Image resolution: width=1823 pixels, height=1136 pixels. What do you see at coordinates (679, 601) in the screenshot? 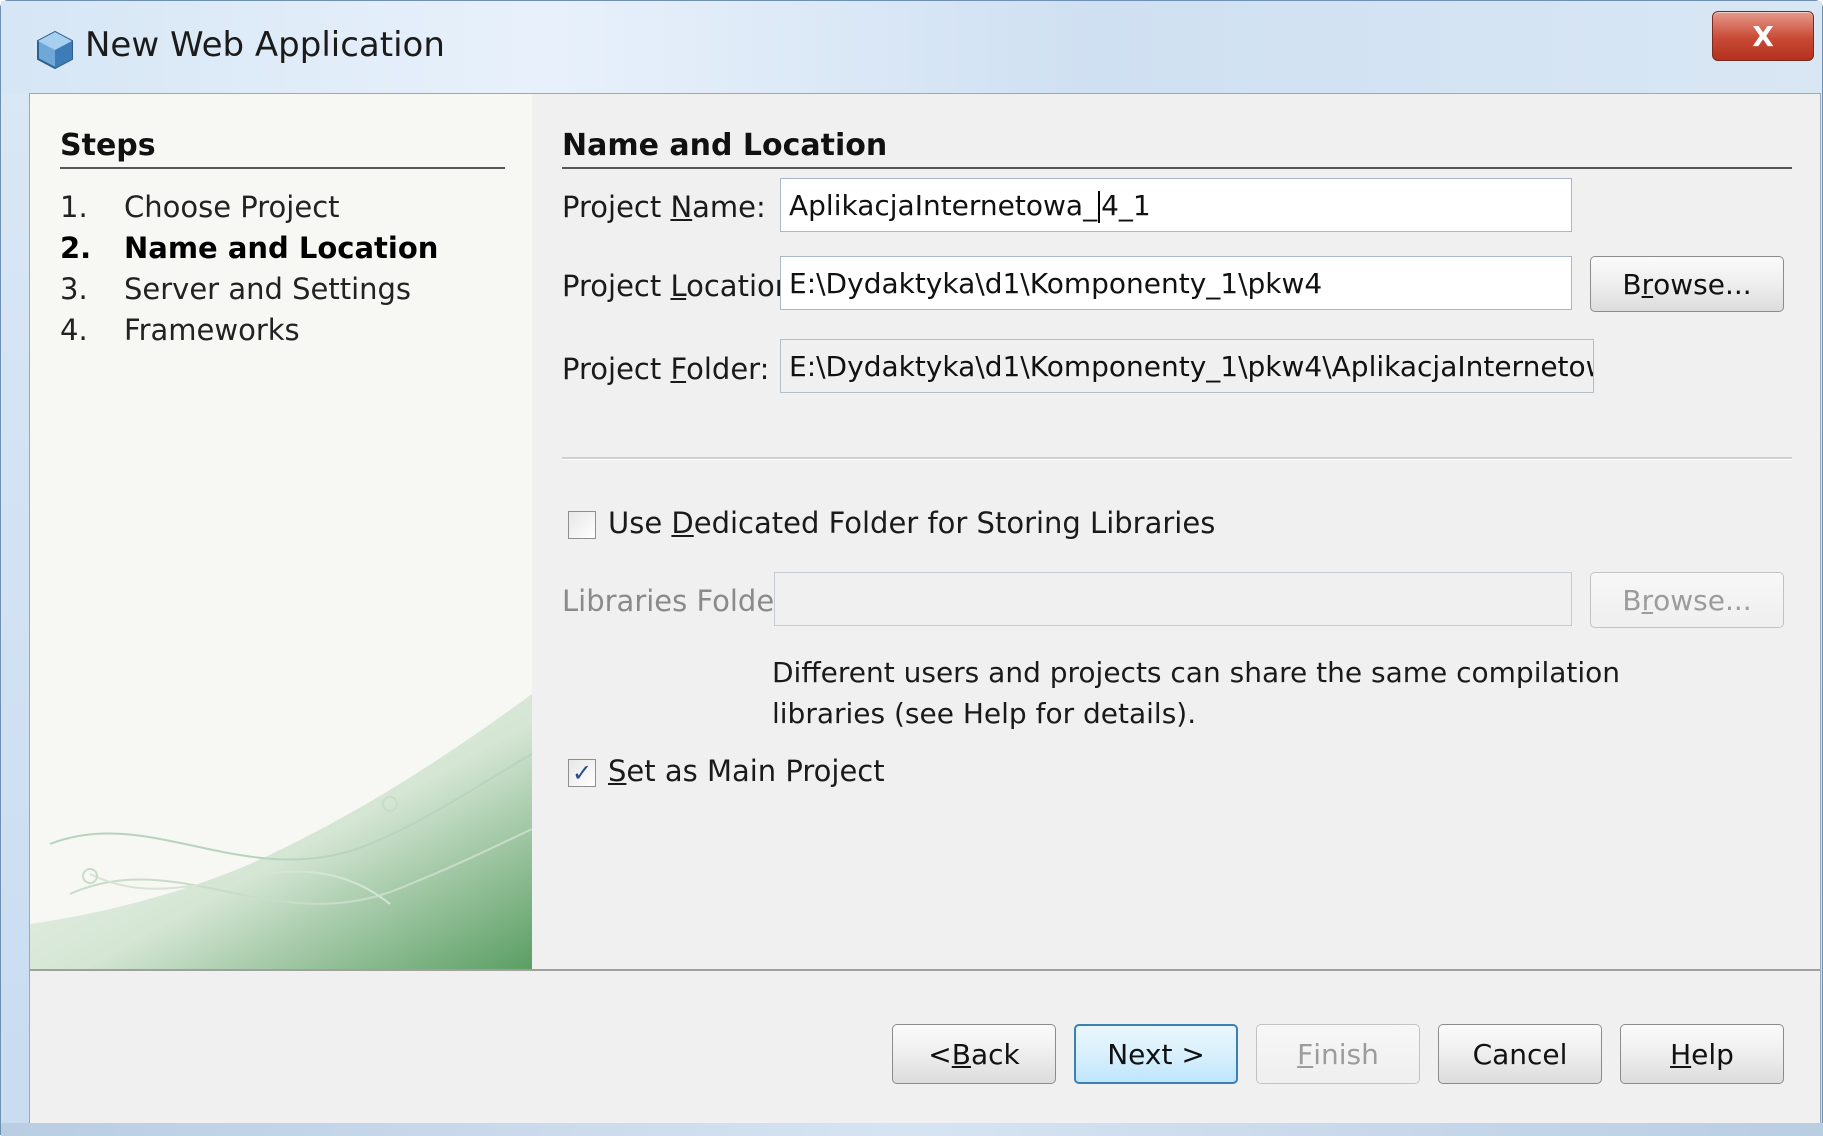
I see `libraries-folder-label: Libraries Folder:` at bounding box center [679, 601].